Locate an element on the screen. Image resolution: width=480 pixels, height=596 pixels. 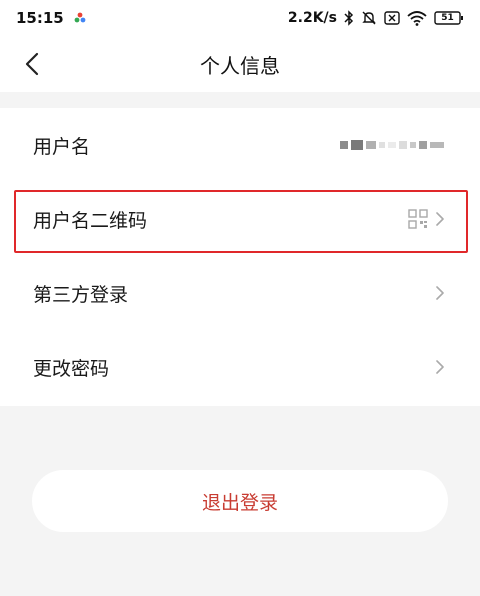
list-item-third-party-login: 第三方登录 is located at coordinates (240, 293).